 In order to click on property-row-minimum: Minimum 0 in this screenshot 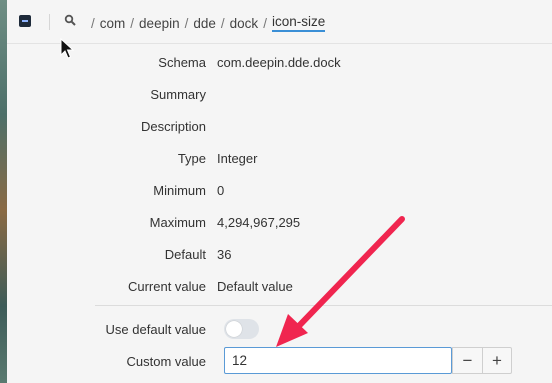, I will do `click(279, 190)`.